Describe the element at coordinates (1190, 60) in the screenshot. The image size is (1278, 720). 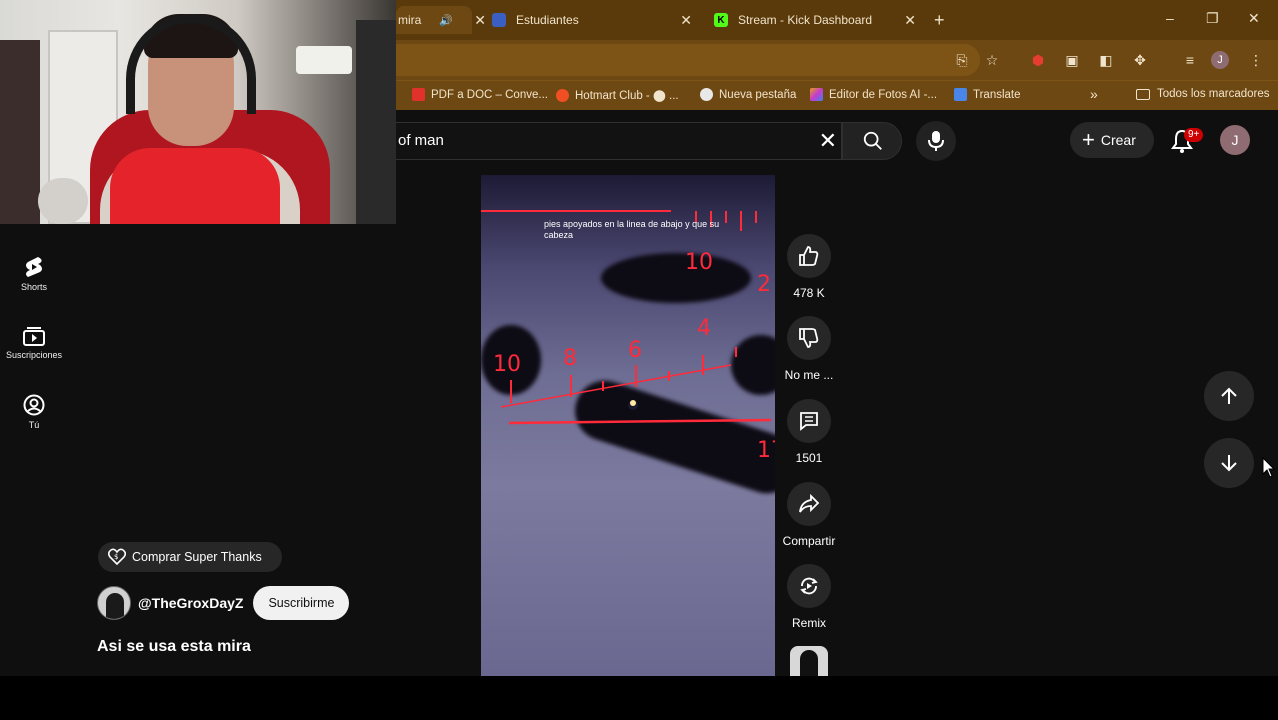
I see `media-controls-icon: ≡` at that location.